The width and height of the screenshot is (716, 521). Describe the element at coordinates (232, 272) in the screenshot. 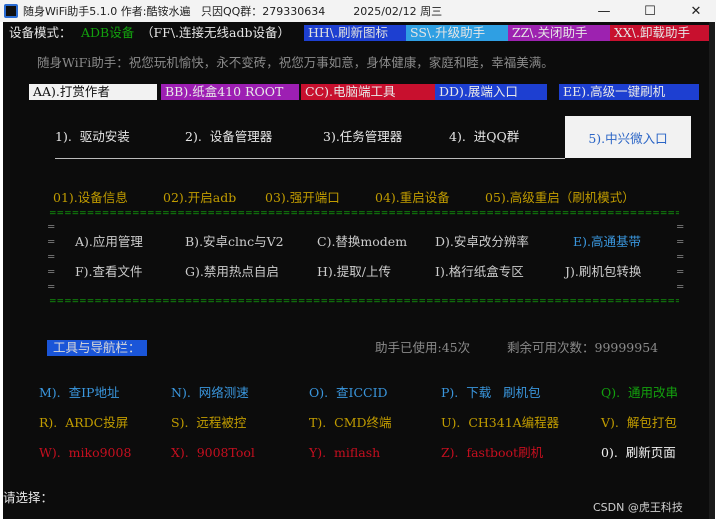

I see `disable-hotspot-option: G).禁用热点自启` at that location.